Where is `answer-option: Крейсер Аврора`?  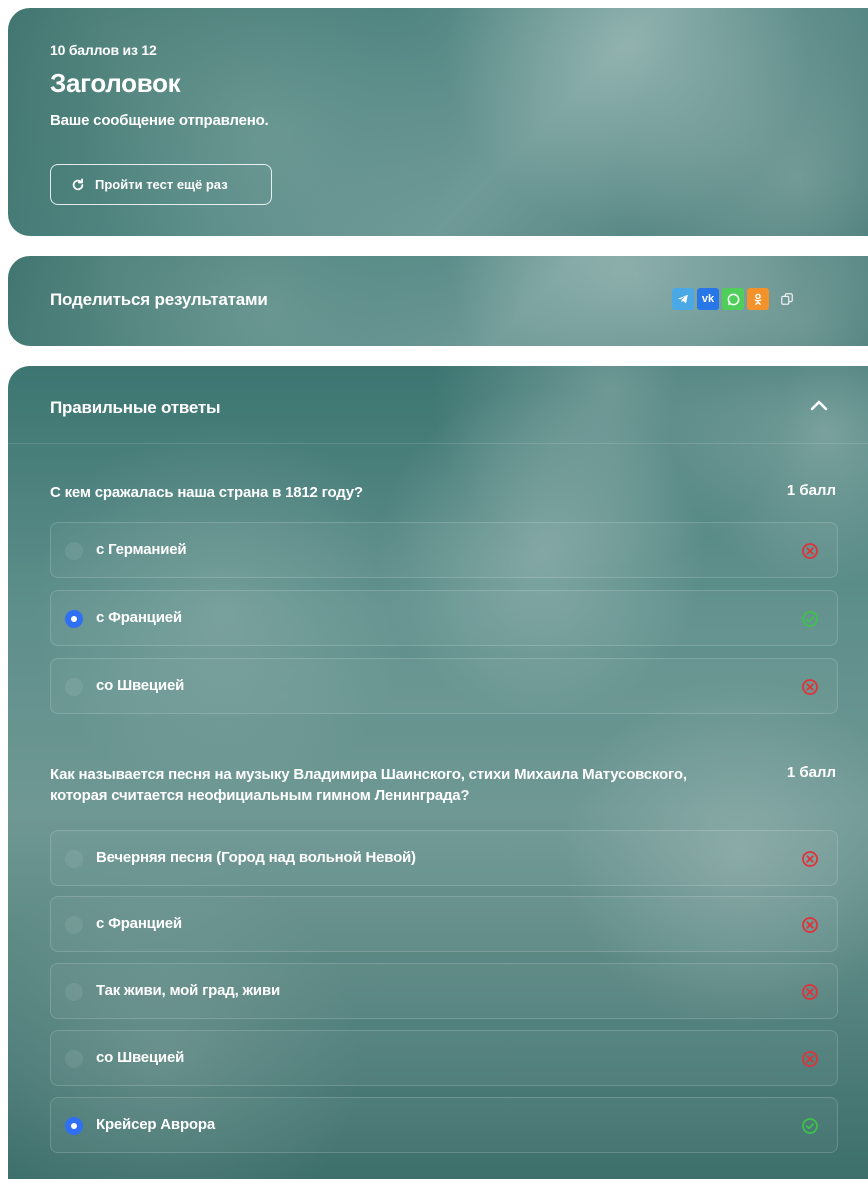 answer-option: Крейсер Аврора is located at coordinates (444, 1125).